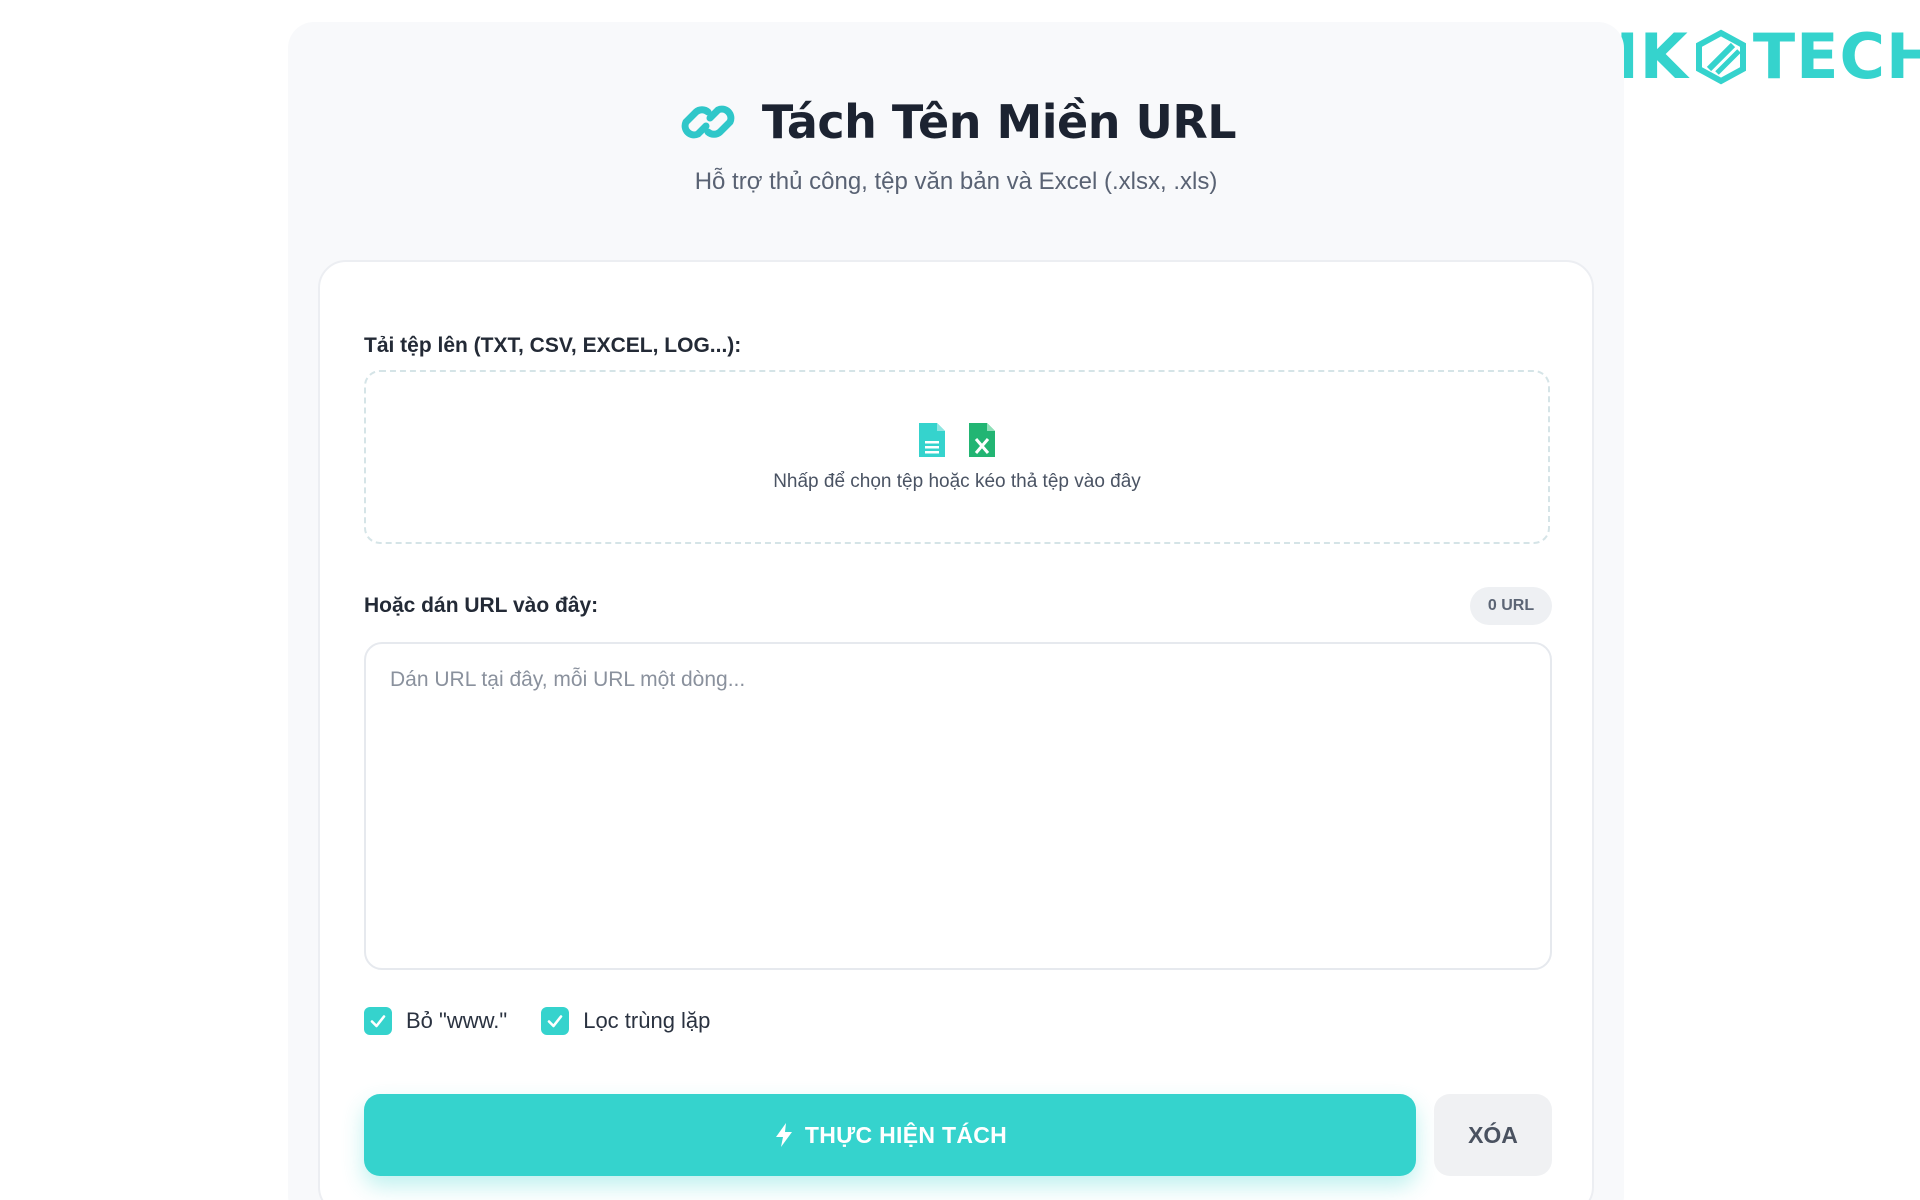 This screenshot has width=1920, height=1200. I want to click on upload-label: Tải tệp lên (TXT, CSV, EXCEL, LOG...):, so click(553, 345).